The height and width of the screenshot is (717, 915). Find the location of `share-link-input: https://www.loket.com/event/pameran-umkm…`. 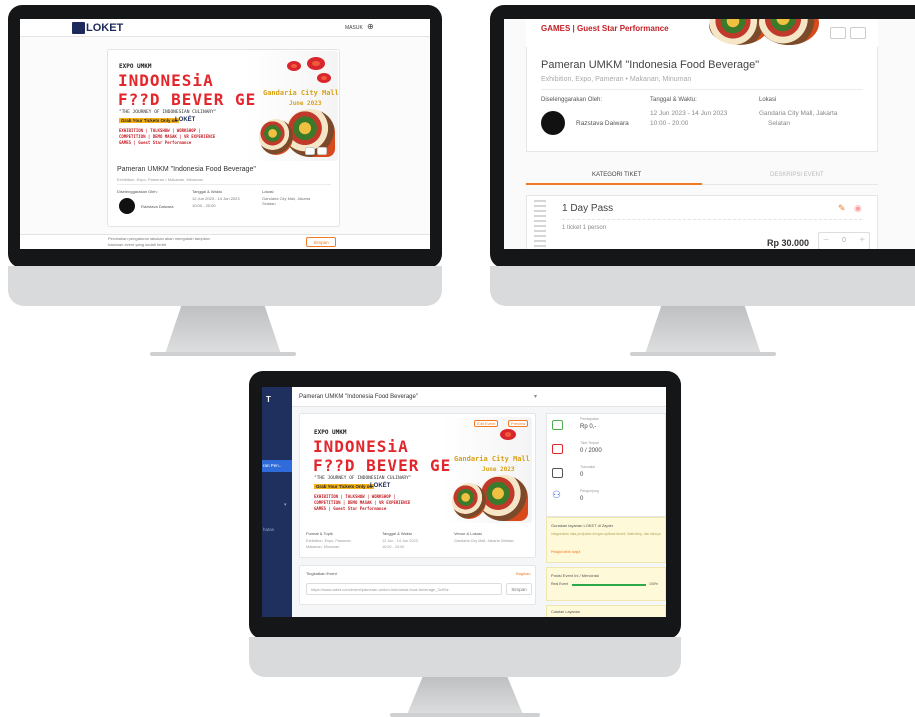

share-link-input: https://www.loket.com/event/pameran-umkm… is located at coordinates (404, 589).